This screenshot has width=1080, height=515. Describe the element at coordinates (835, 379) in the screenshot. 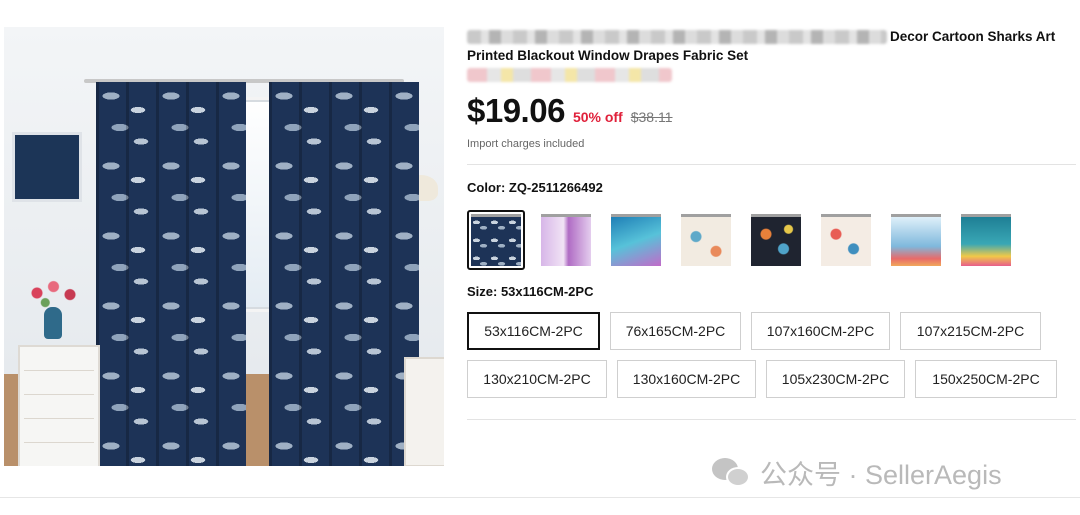

I see `size-option-105x230: 105x230CM-2PC` at that location.